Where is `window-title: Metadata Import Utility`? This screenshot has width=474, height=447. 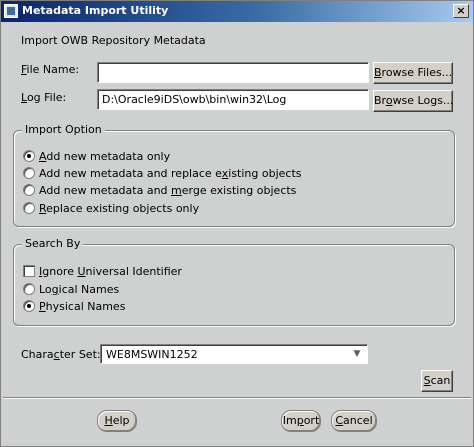 window-title: Metadata Import Utility is located at coordinates (95, 10).